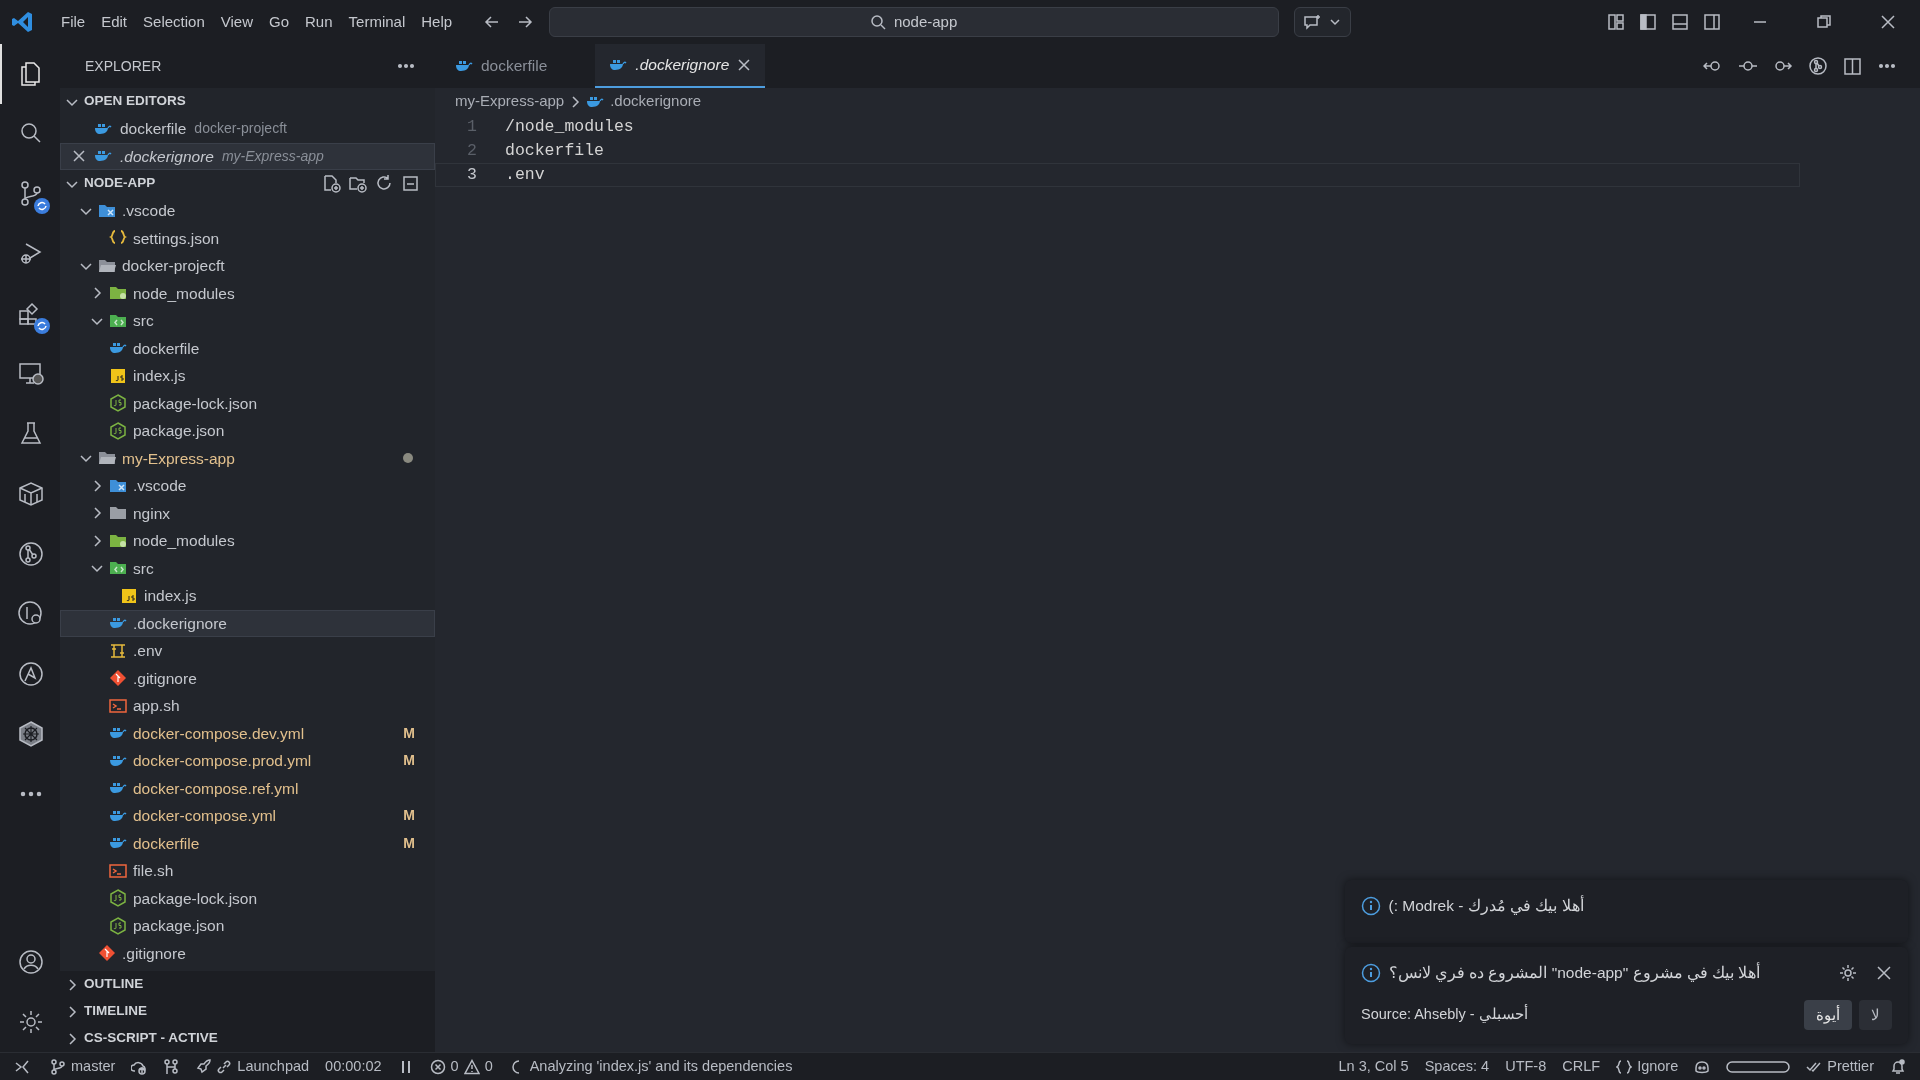 This screenshot has width=1920, height=1080. What do you see at coordinates (247, 156) in the screenshot?
I see `open-editor-item: .dockerignore my-Express-app` at bounding box center [247, 156].